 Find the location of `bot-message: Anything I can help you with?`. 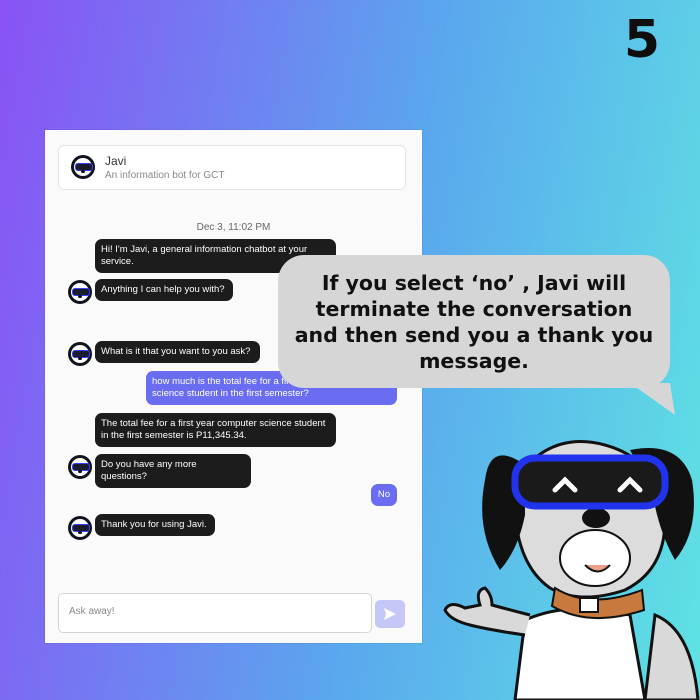

bot-message: Anything I can help you with? is located at coordinates (164, 290).